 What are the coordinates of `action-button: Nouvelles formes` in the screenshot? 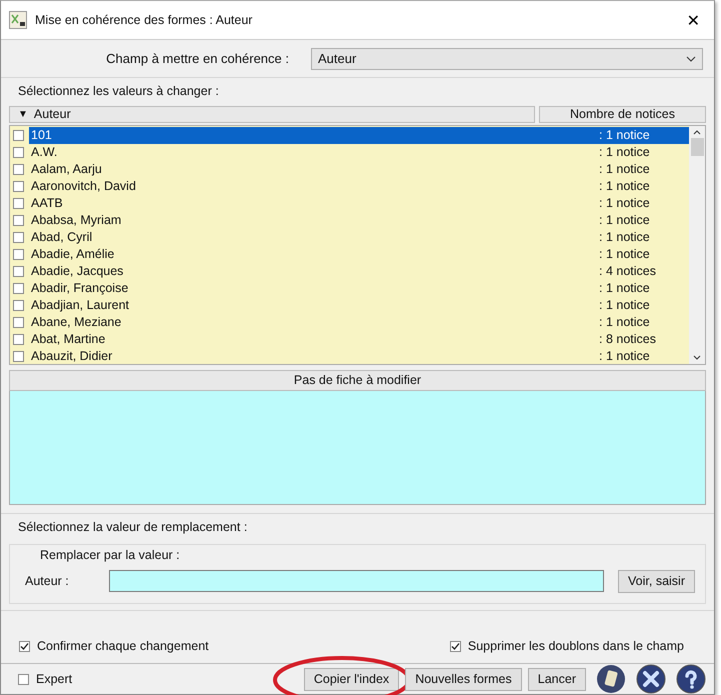 It's located at (463, 679).